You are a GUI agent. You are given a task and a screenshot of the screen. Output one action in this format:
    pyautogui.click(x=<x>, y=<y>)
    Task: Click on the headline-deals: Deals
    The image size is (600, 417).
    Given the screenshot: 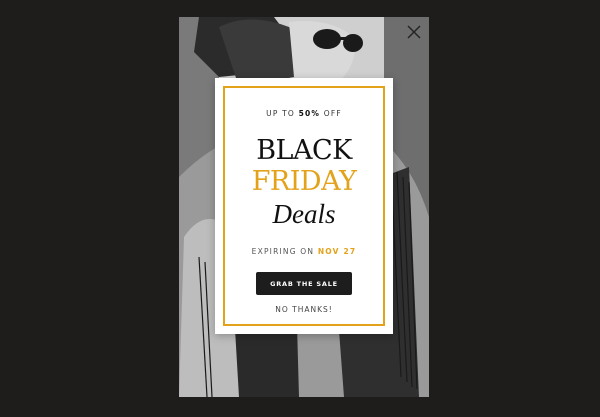 What is the action you would take?
    pyautogui.click(x=304, y=214)
    